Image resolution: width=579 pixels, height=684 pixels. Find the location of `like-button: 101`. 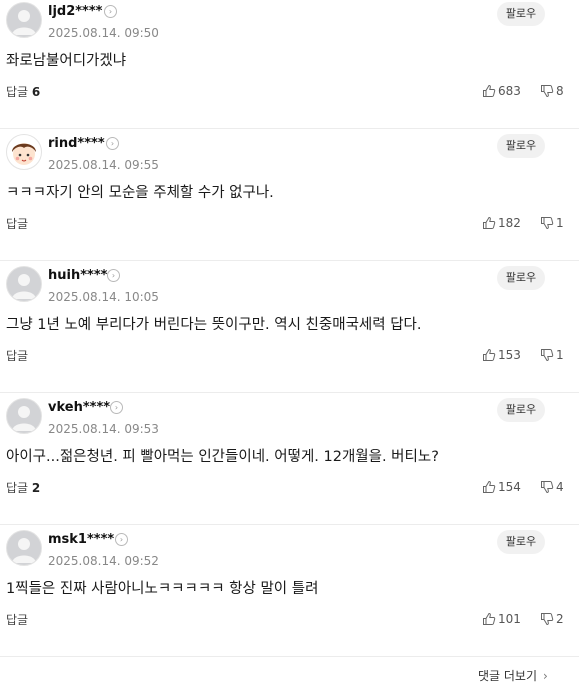

like-button: 101 is located at coordinates (501, 619).